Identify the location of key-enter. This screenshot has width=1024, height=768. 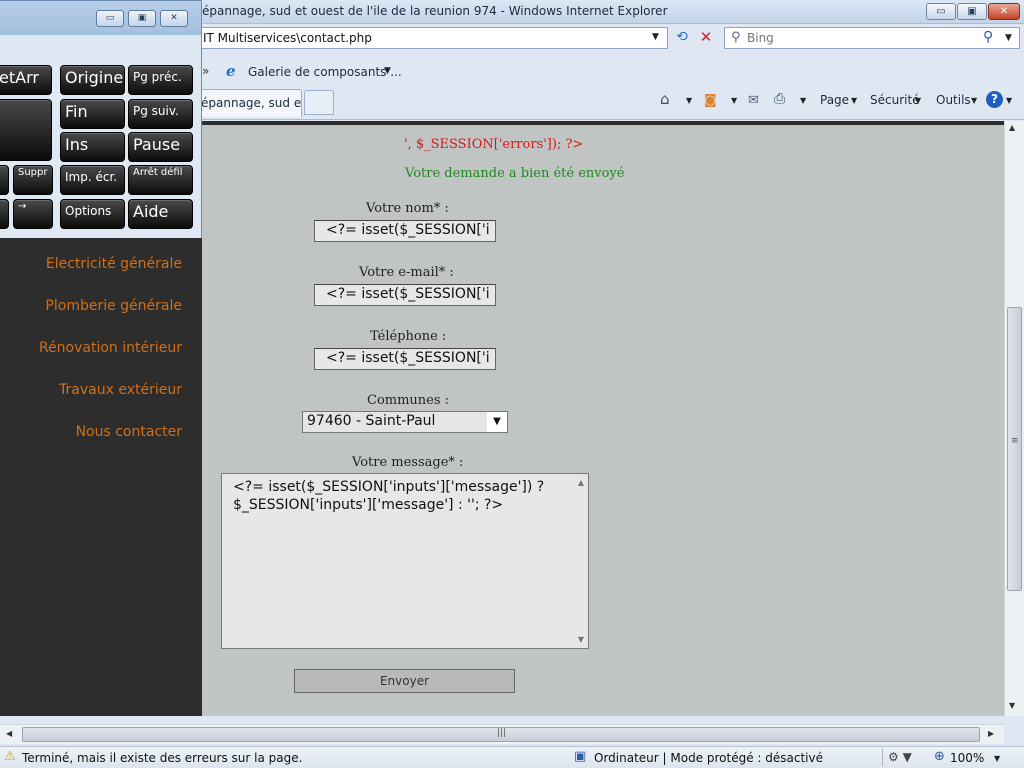
(26, 130).